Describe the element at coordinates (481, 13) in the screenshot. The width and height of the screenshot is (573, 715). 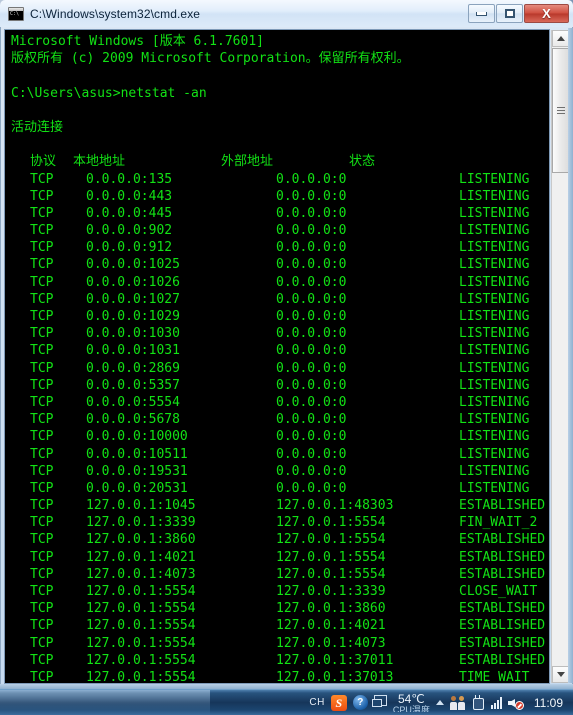
I see `minimize-button` at that location.